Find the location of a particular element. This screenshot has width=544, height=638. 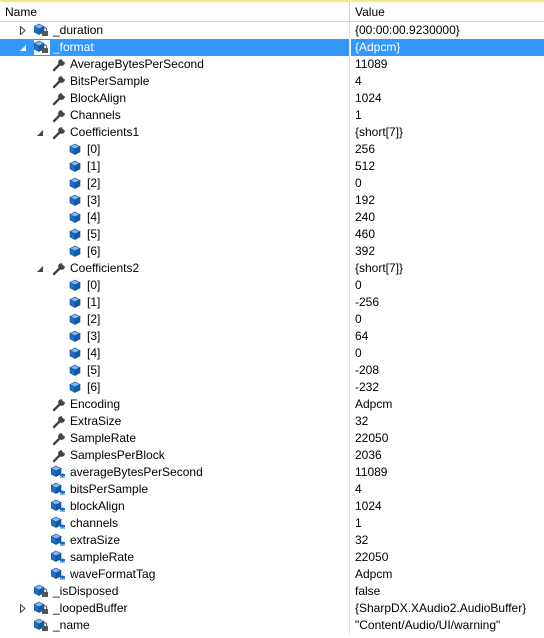

watch-row-format: _format {Adpcm} is located at coordinates (272, 47).